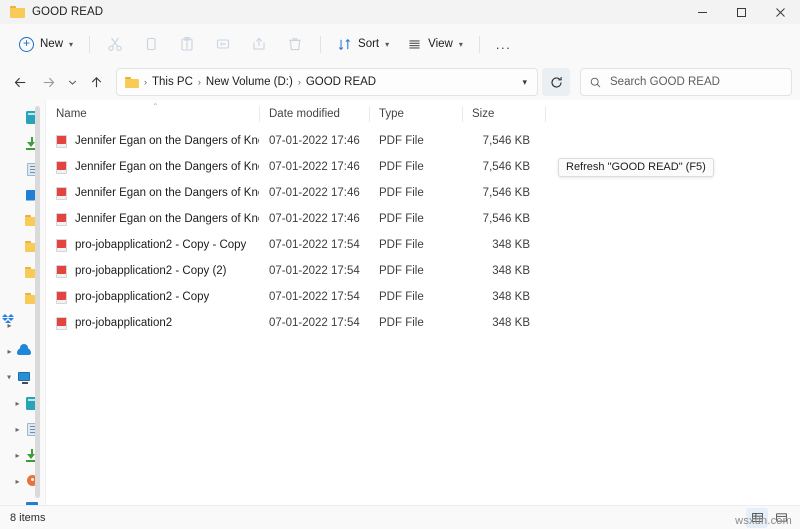  I want to click on onedrive-cloud-icon, so click(24, 351).